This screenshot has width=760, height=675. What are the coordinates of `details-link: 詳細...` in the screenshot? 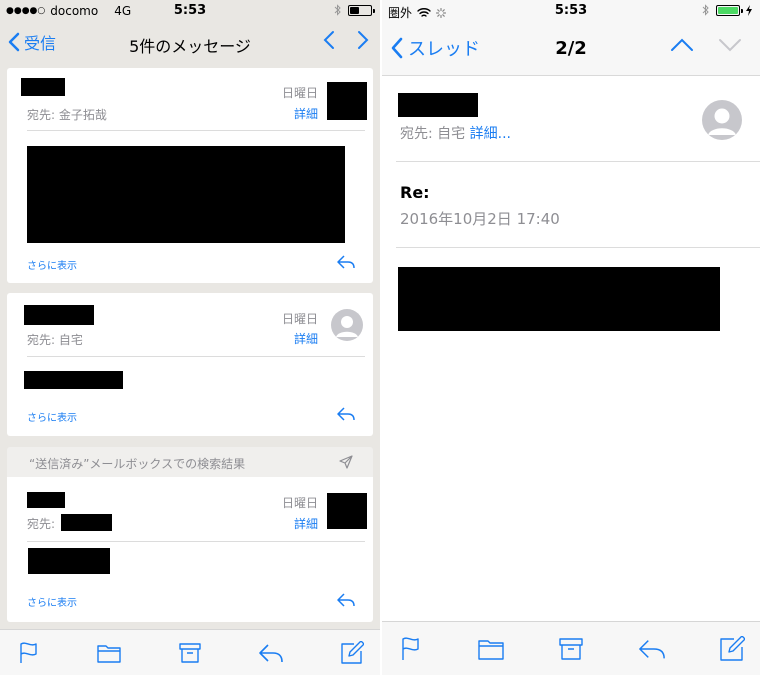 It's located at (490, 134).